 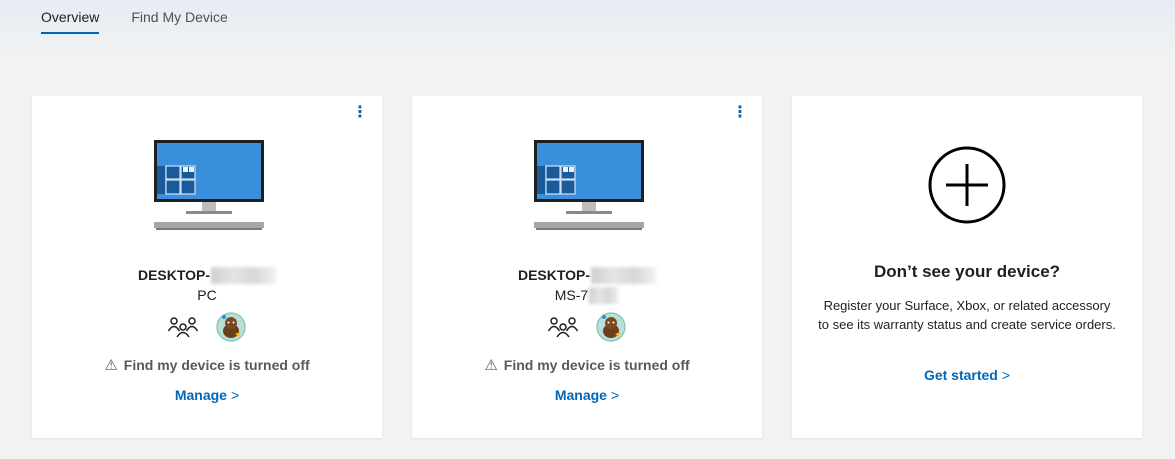 I want to click on add-device-title: Don’t see your device?, so click(x=967, y=271).